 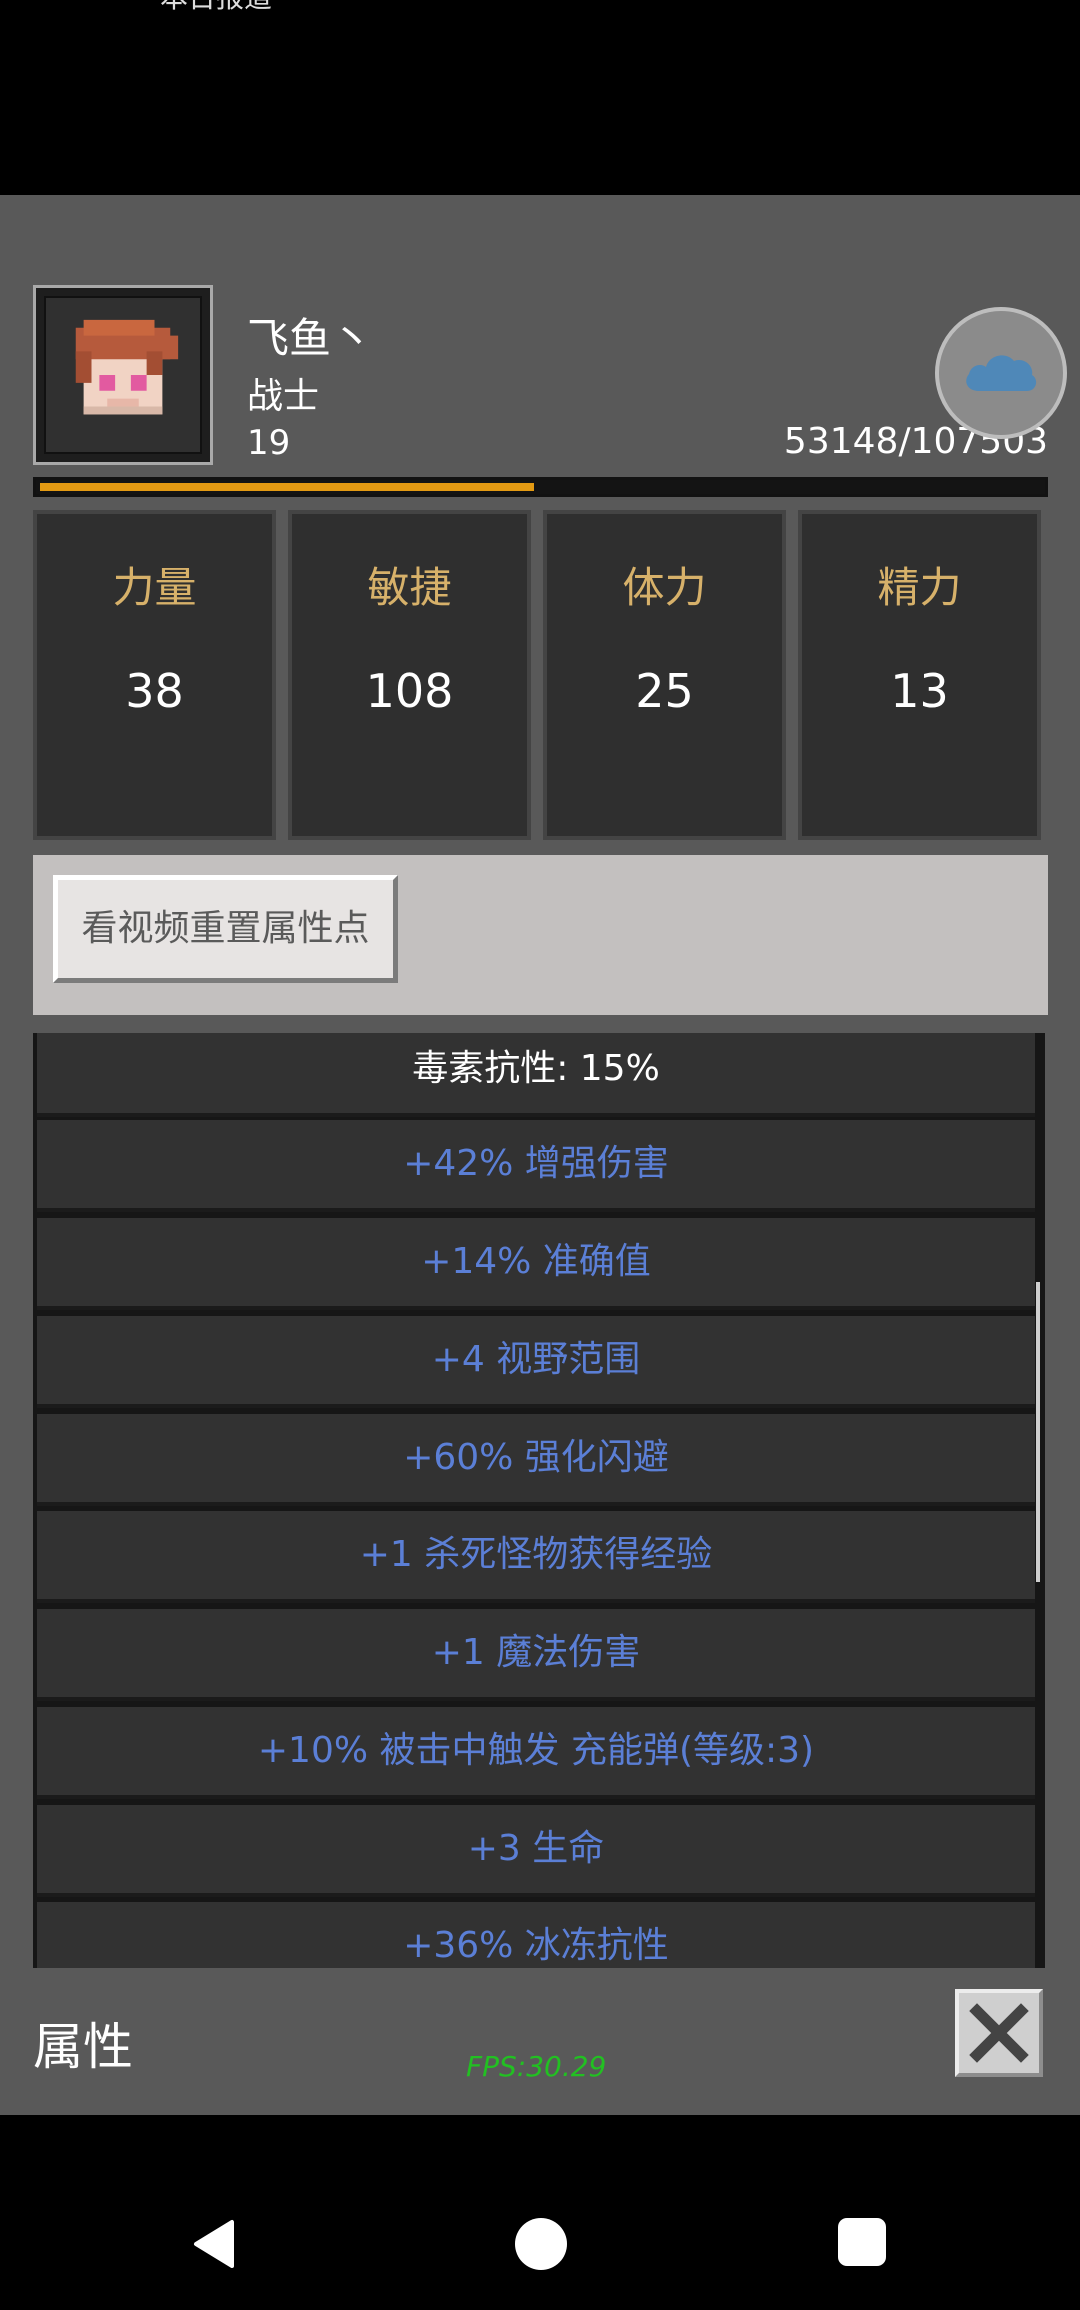 What do you see at coordinates (536, 1075) in the screenshot?
I see `list-item: 毒素抗性: 15%` at bounding box center [536, 1075].